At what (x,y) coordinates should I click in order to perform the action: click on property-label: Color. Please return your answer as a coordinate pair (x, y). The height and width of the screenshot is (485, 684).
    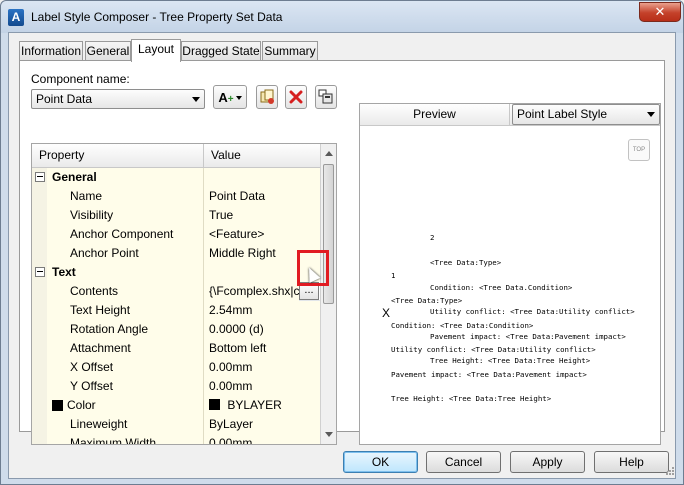
    Looking at the image, I should click on (125, 405).